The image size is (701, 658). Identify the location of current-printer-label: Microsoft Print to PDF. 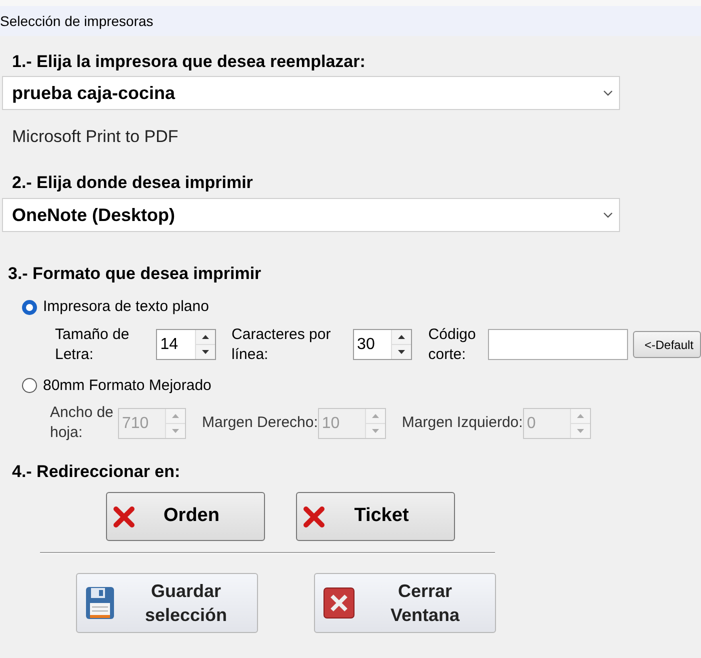
(96, 137).